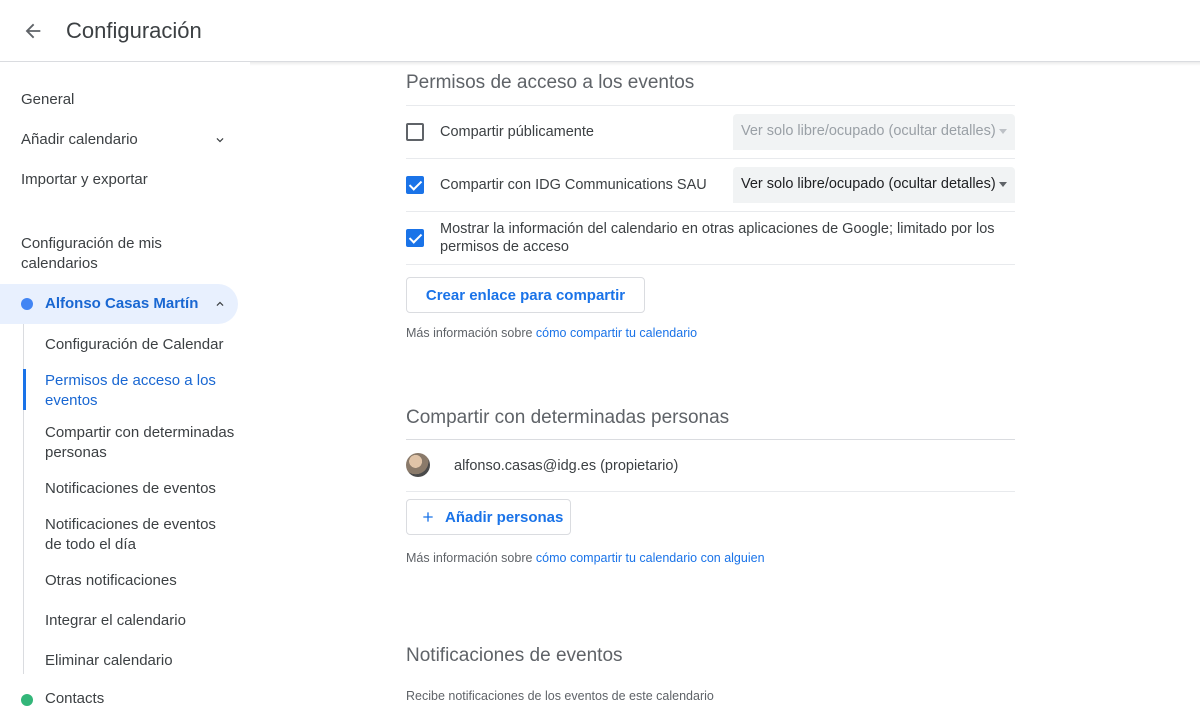 The width and height of the screenshot is (1200, 707). I want to click on sidebar-item-import-export: Importar y exportar, so click(84, 179).